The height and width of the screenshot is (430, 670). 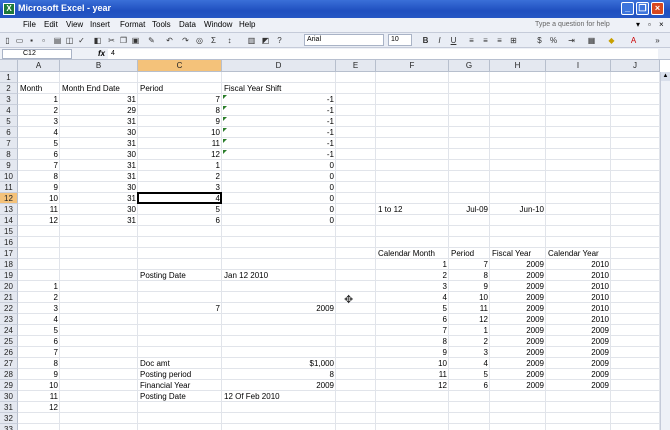 What do you see at coordinates (412, 209) in the screenshot?
I see `cell-F13: 1 to 12` at bounding box center [412, 209].